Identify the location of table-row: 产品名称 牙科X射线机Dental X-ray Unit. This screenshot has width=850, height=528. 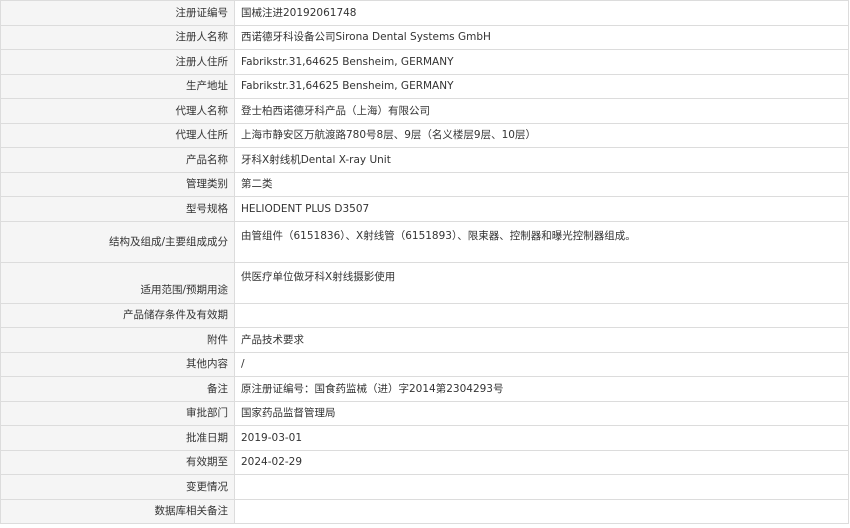
(424, 160).